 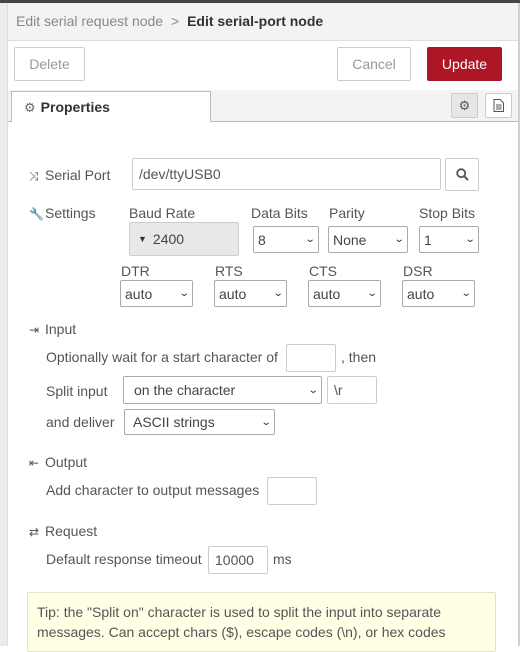 I want to click on deliver-value: ASCII strings, so click(x=174, y=422).